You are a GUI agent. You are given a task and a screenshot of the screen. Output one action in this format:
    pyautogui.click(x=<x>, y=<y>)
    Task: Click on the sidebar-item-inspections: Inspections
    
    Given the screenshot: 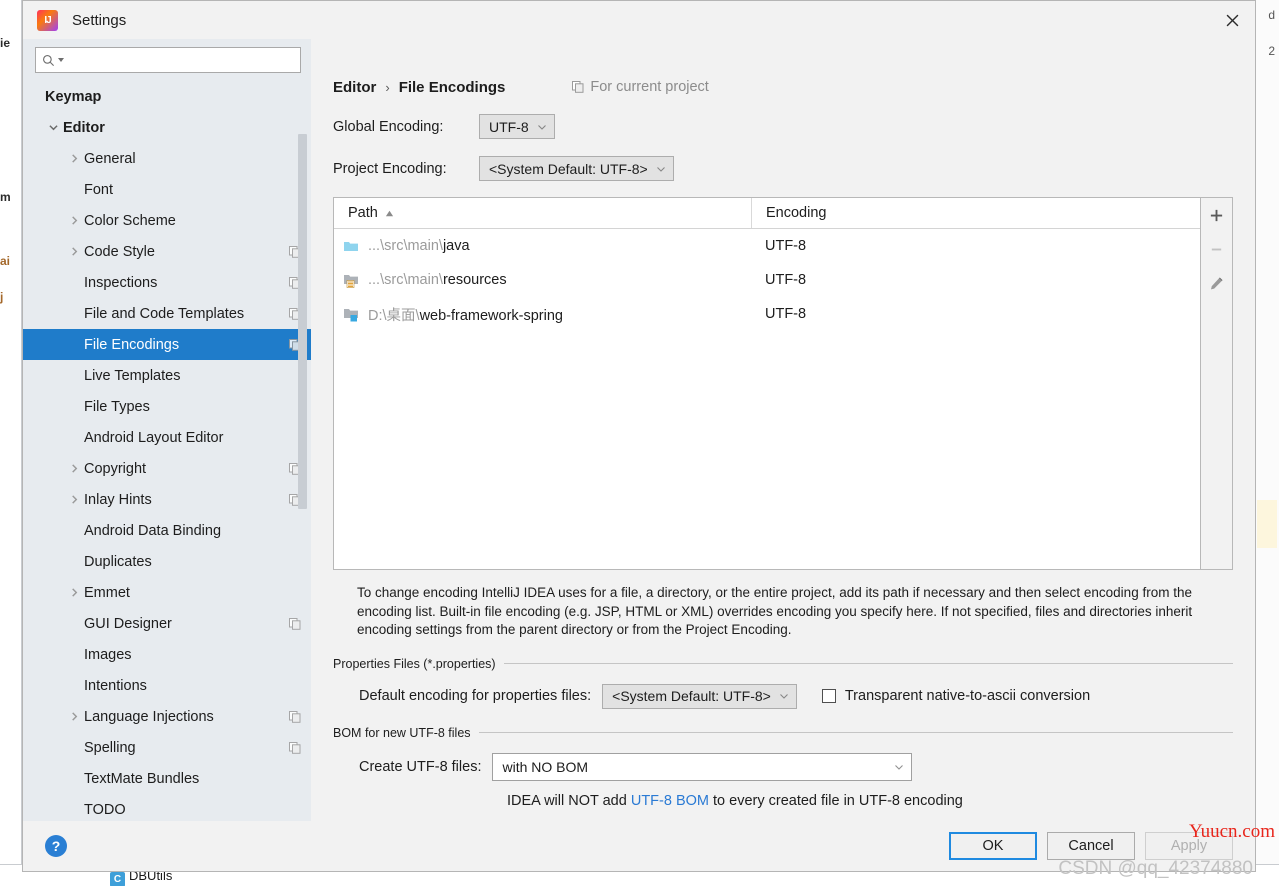 What is the action you would take?
    pyautogui.click(x=167, y=282)
    